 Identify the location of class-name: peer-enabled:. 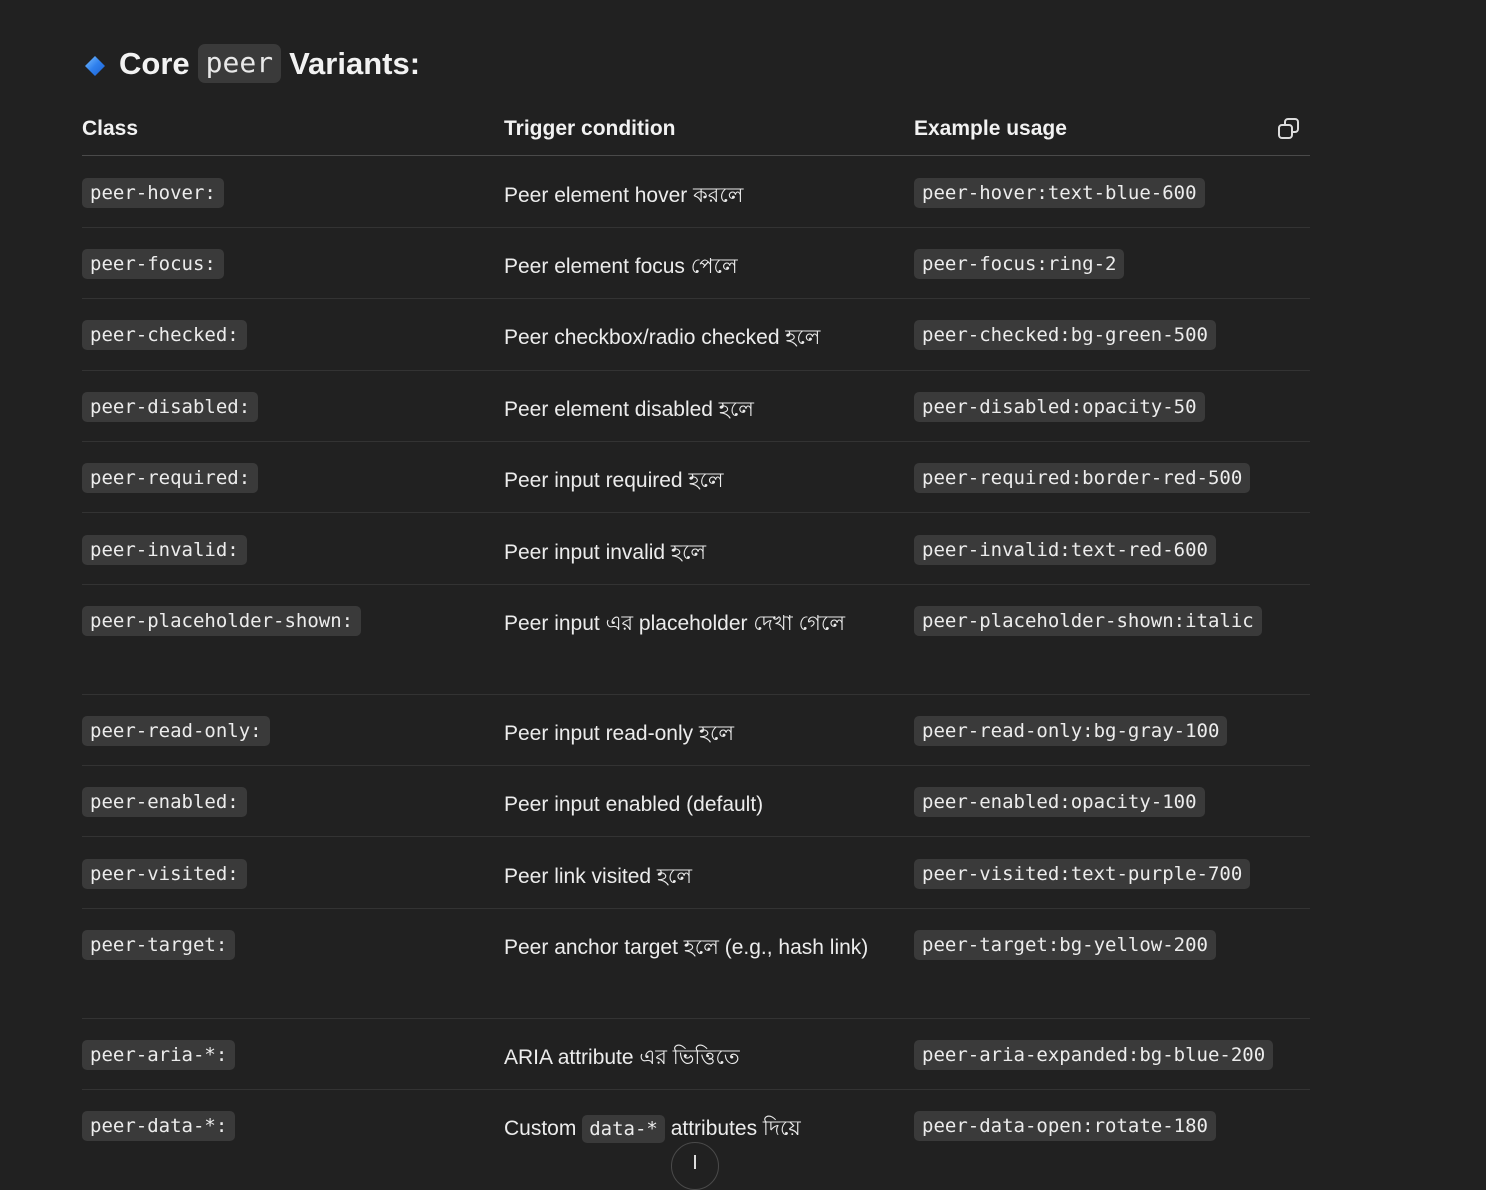
(164, 802).